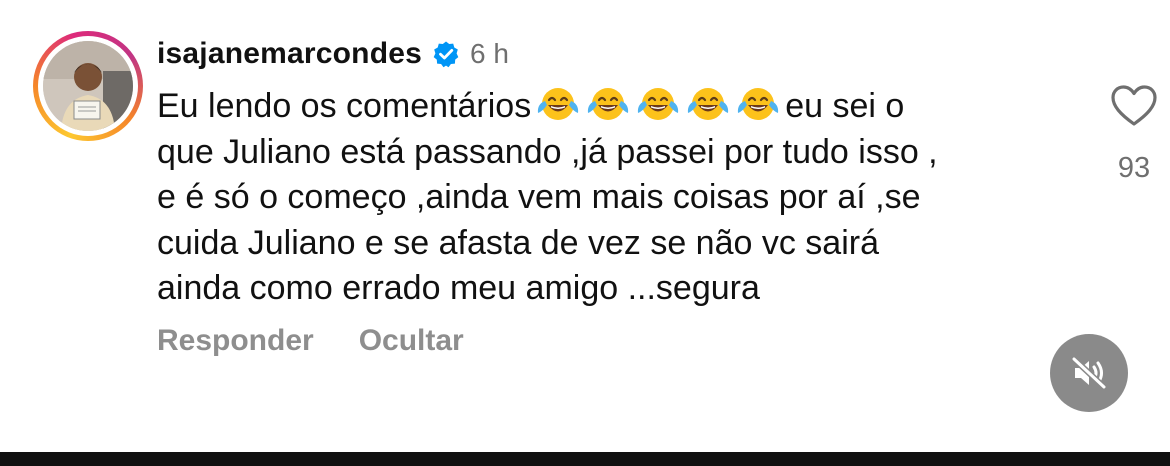  Describe the element at coordinates (585, 459) in the screenshot. I see `bottom-bar` at that location.